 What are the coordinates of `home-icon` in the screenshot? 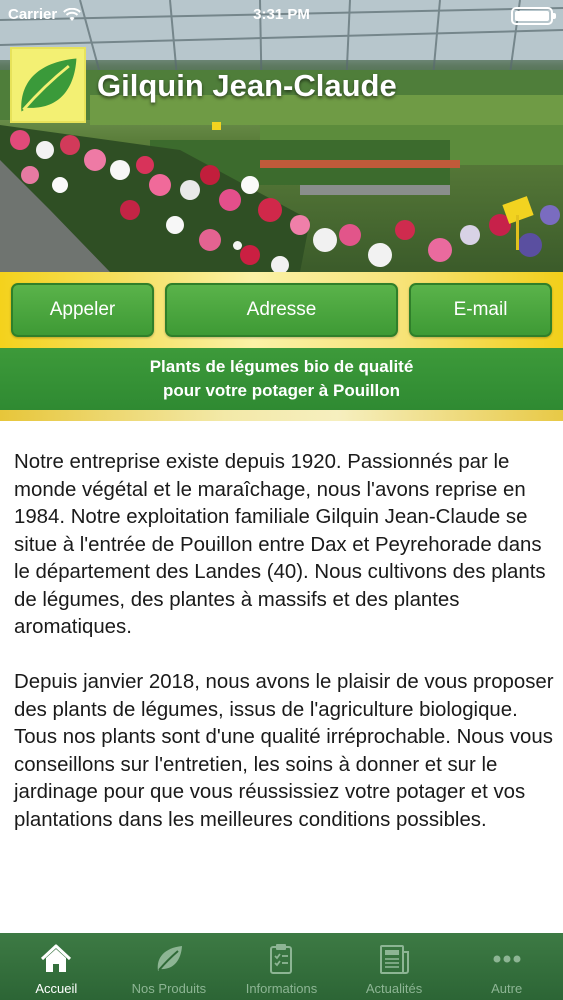 It's located at (56, 958).